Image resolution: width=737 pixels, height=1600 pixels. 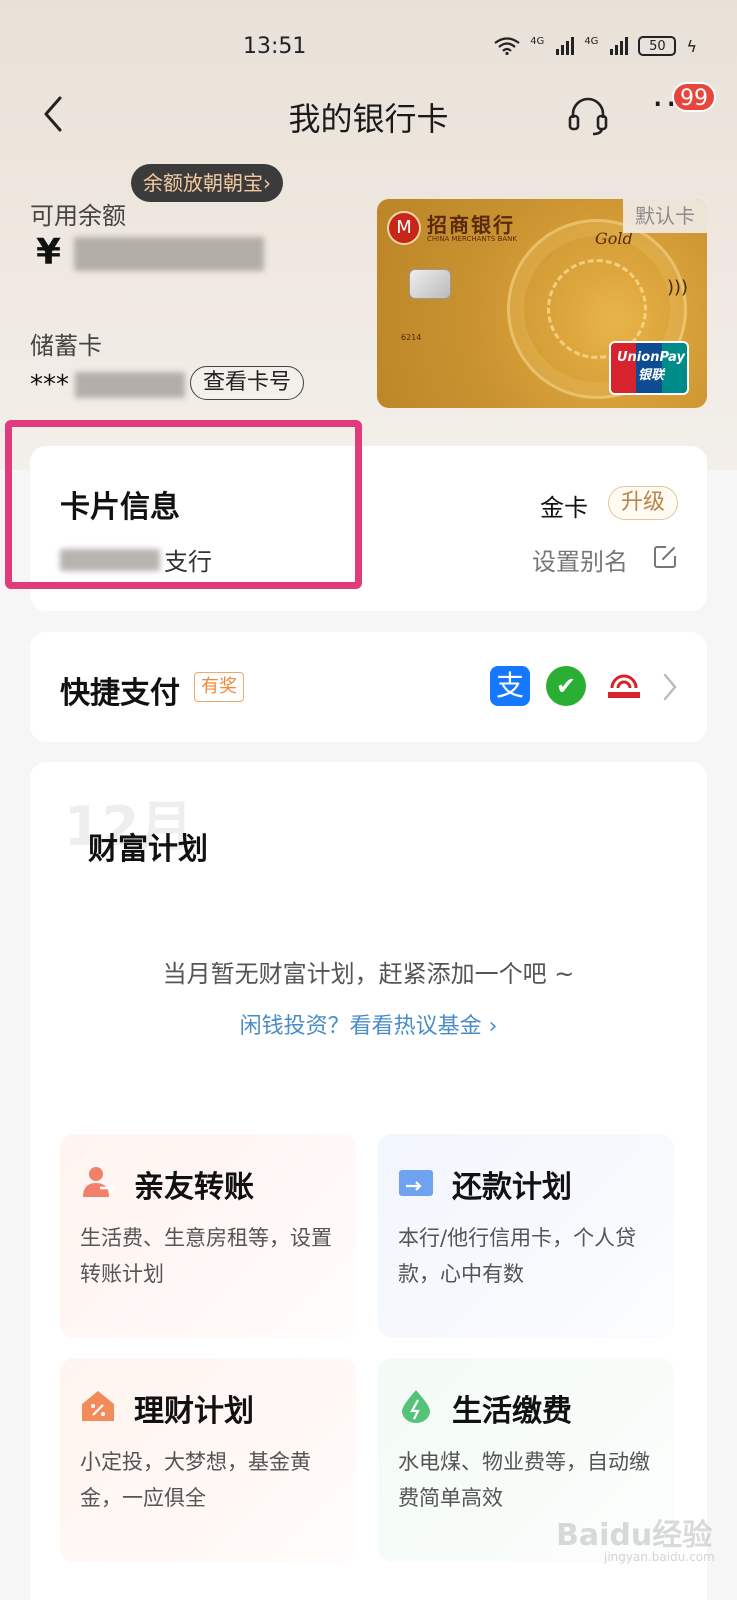 What do you see at coordinates (368, 1024) in the screenshot?
I see `hot-funds-link: 闲钱投资？看看热议基金 ›` at bounding box center [368, 1024].